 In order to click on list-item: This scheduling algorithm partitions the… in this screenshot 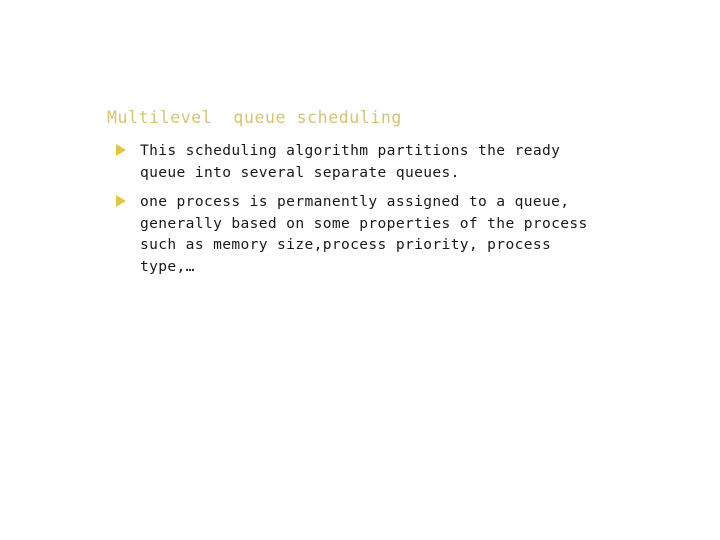, I will do `click(412, 161)`.